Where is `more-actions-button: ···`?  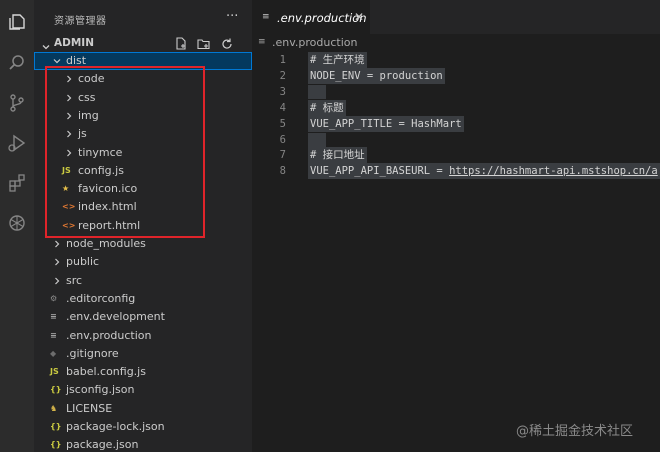
more-actions-button: ··· is located at coordinates (232, 16).